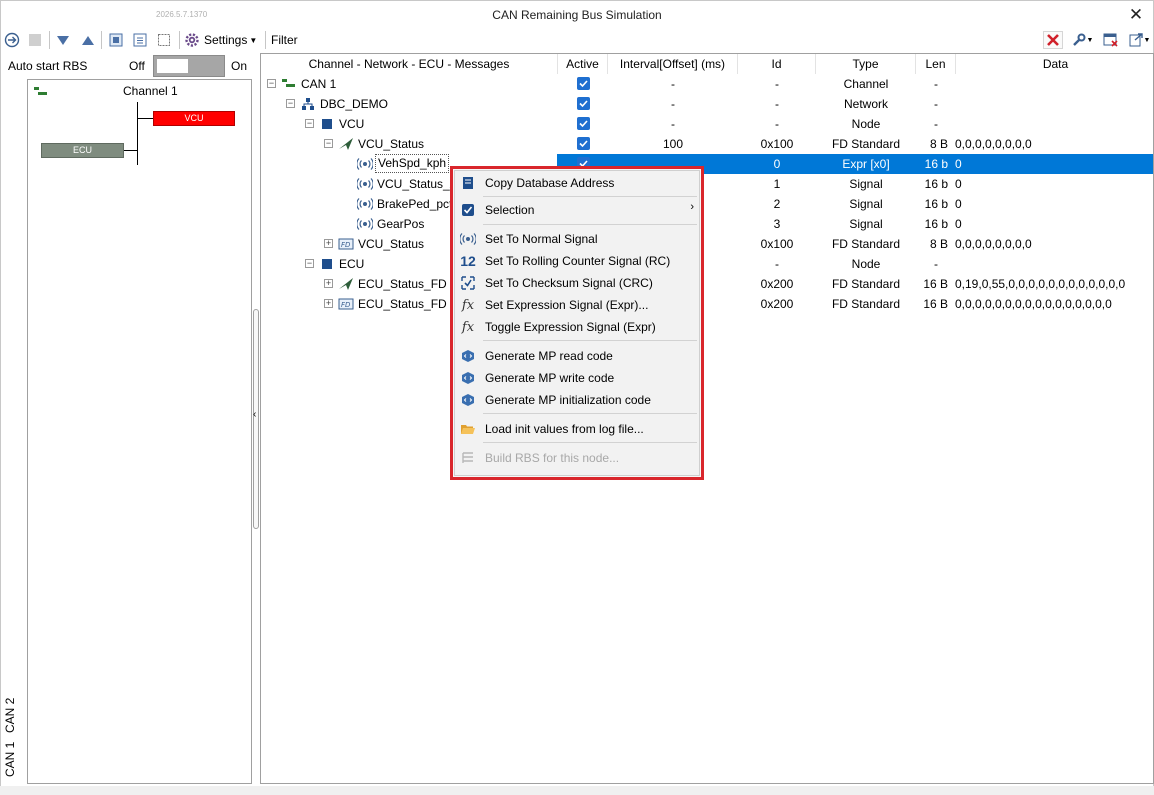 Image resolution: width=1154 pixels, height=795 pixels. Describe the element at coordinates (468, 458) in the screenshot. I see `build-icon` at that location.